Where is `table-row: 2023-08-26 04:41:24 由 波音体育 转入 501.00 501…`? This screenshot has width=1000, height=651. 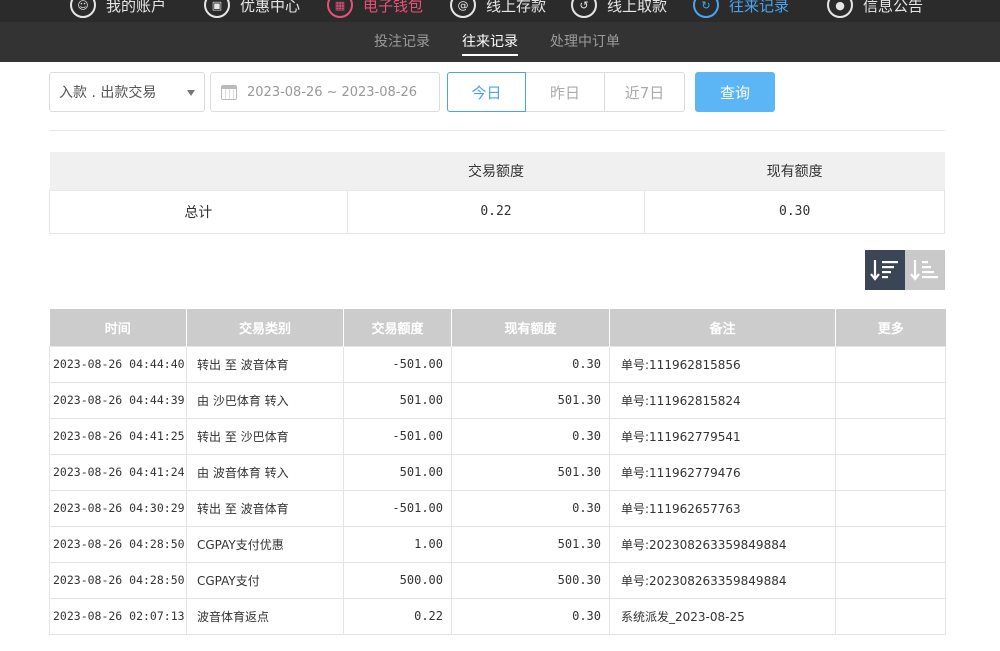 table-row: 2023-08-26 04:41:24 由 波音体育 转入 501.00 501… is located at coordinates (497, 472).